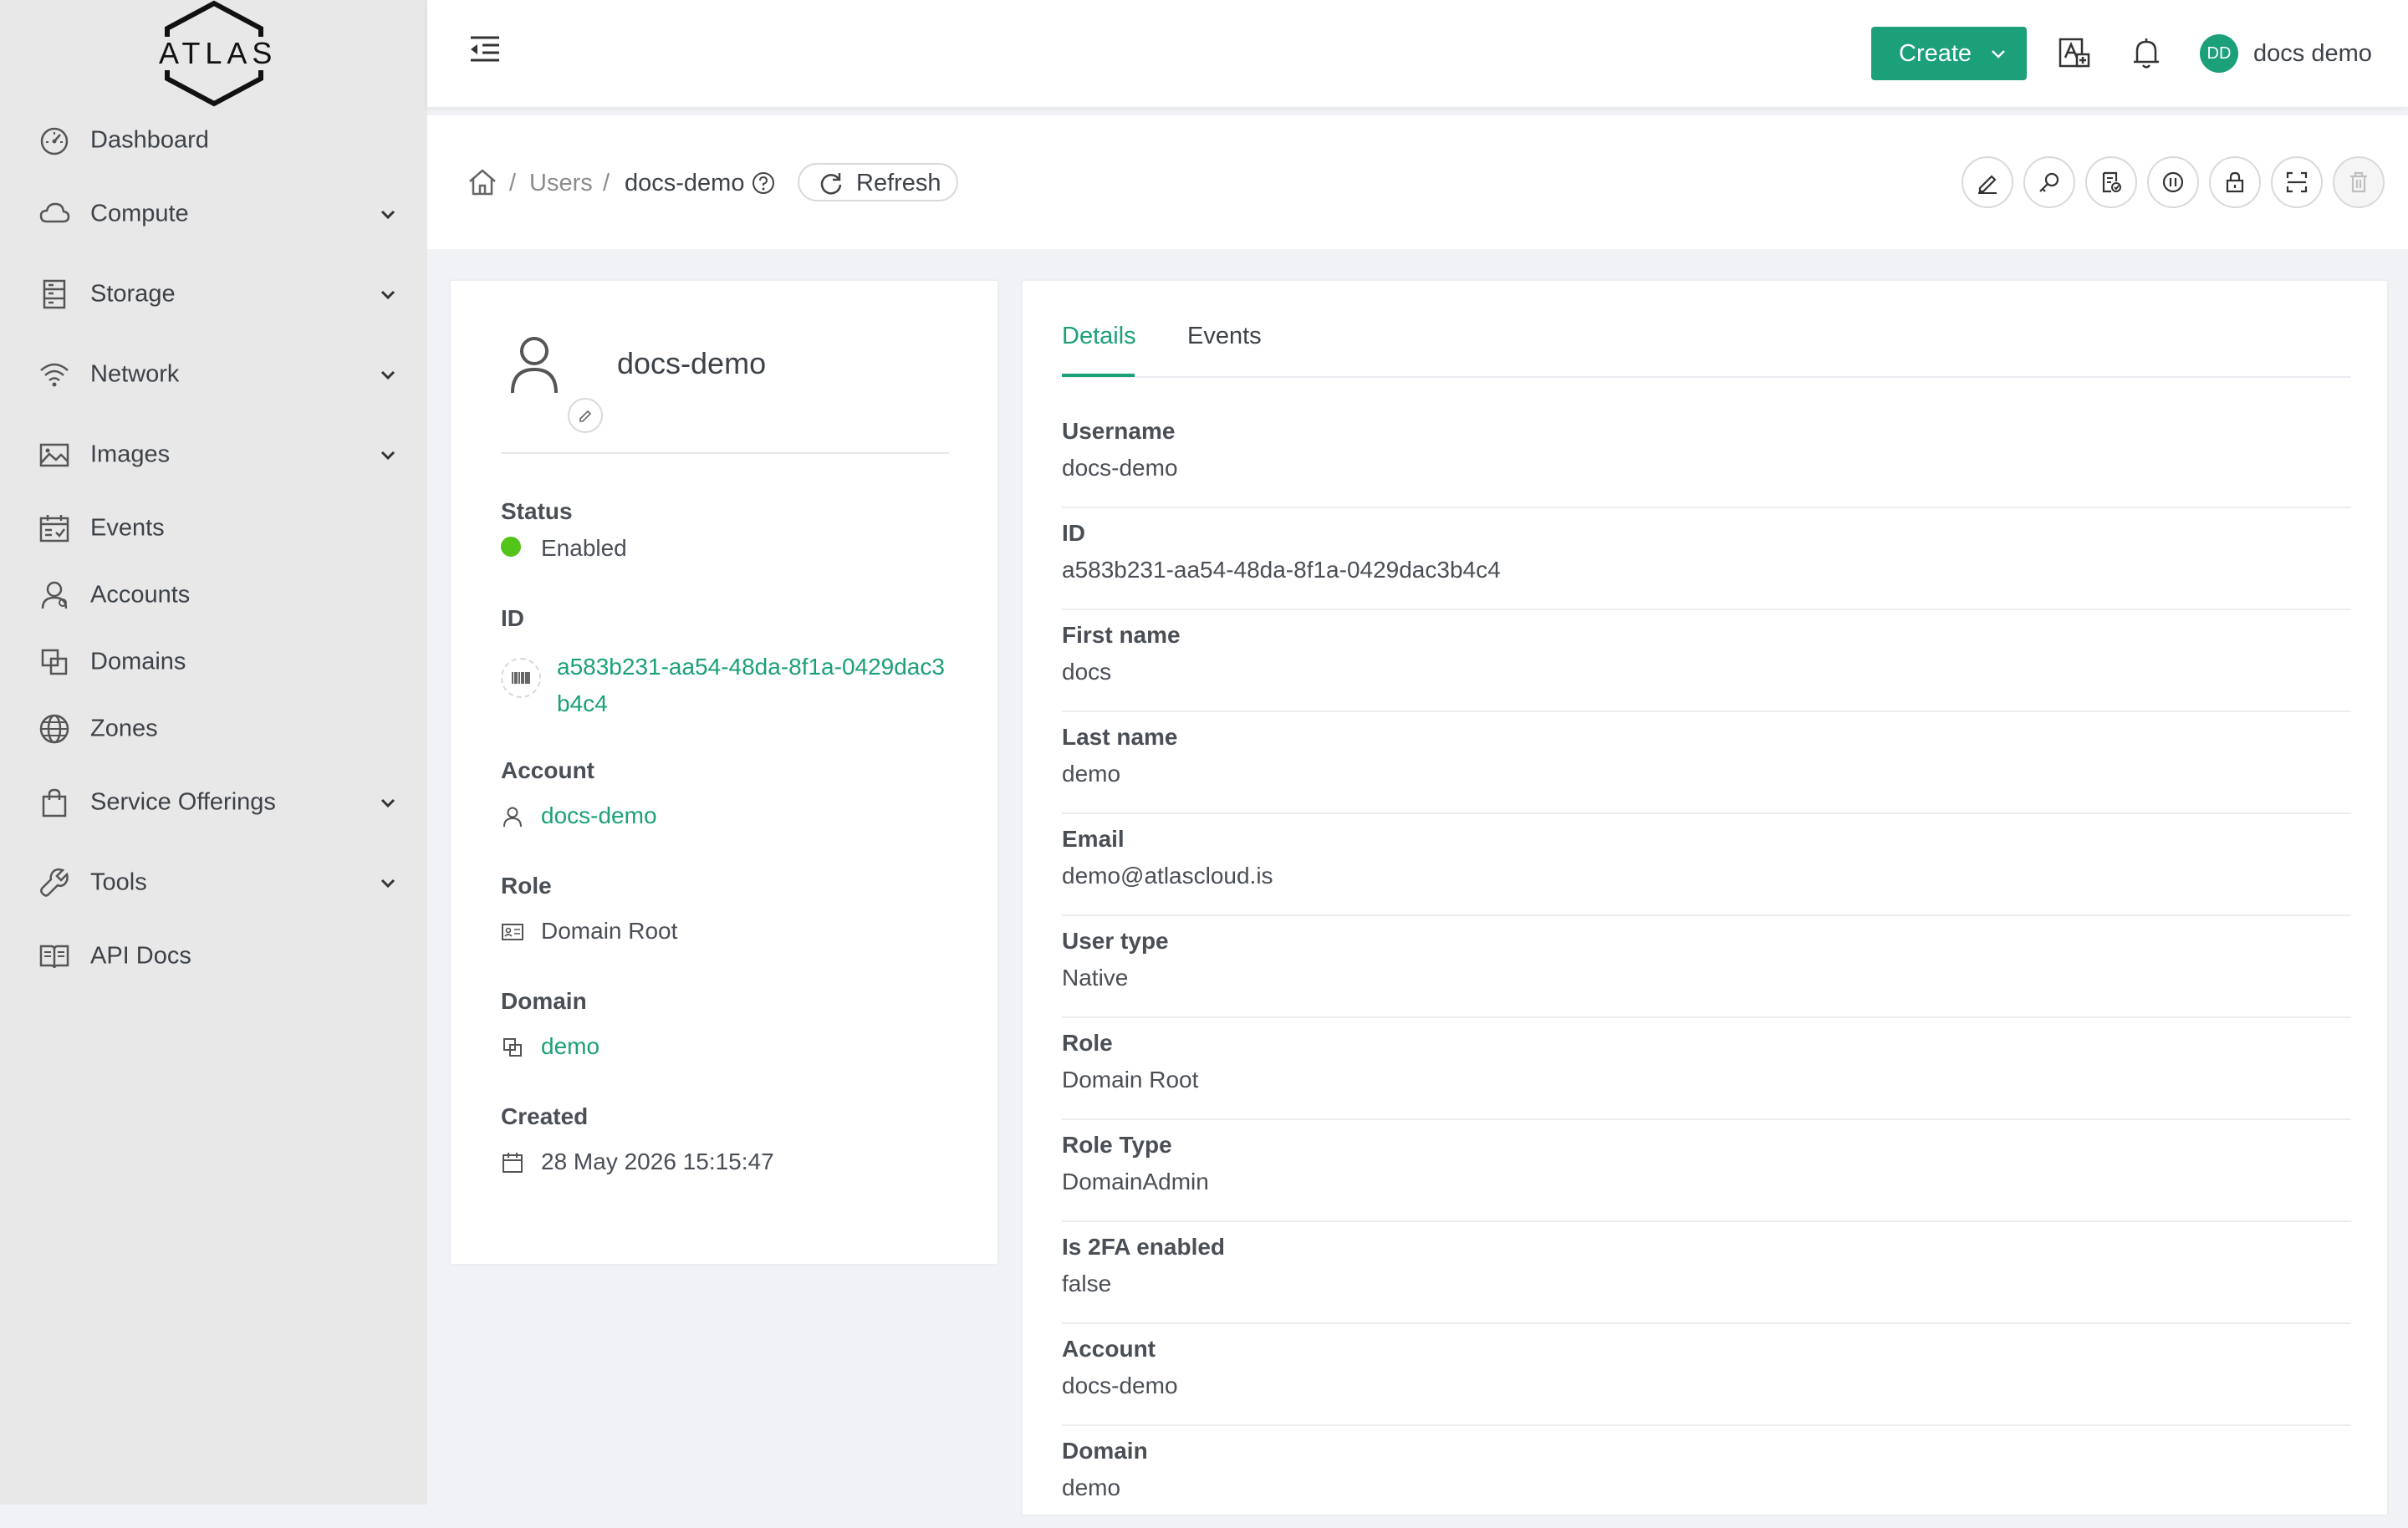 Image resolution: width=2408 pixels, height=1528 pixels. Describe the element at coordinates (213, 882) in the screenshot. I see `sidebar-item-tools: Tools` at that location.